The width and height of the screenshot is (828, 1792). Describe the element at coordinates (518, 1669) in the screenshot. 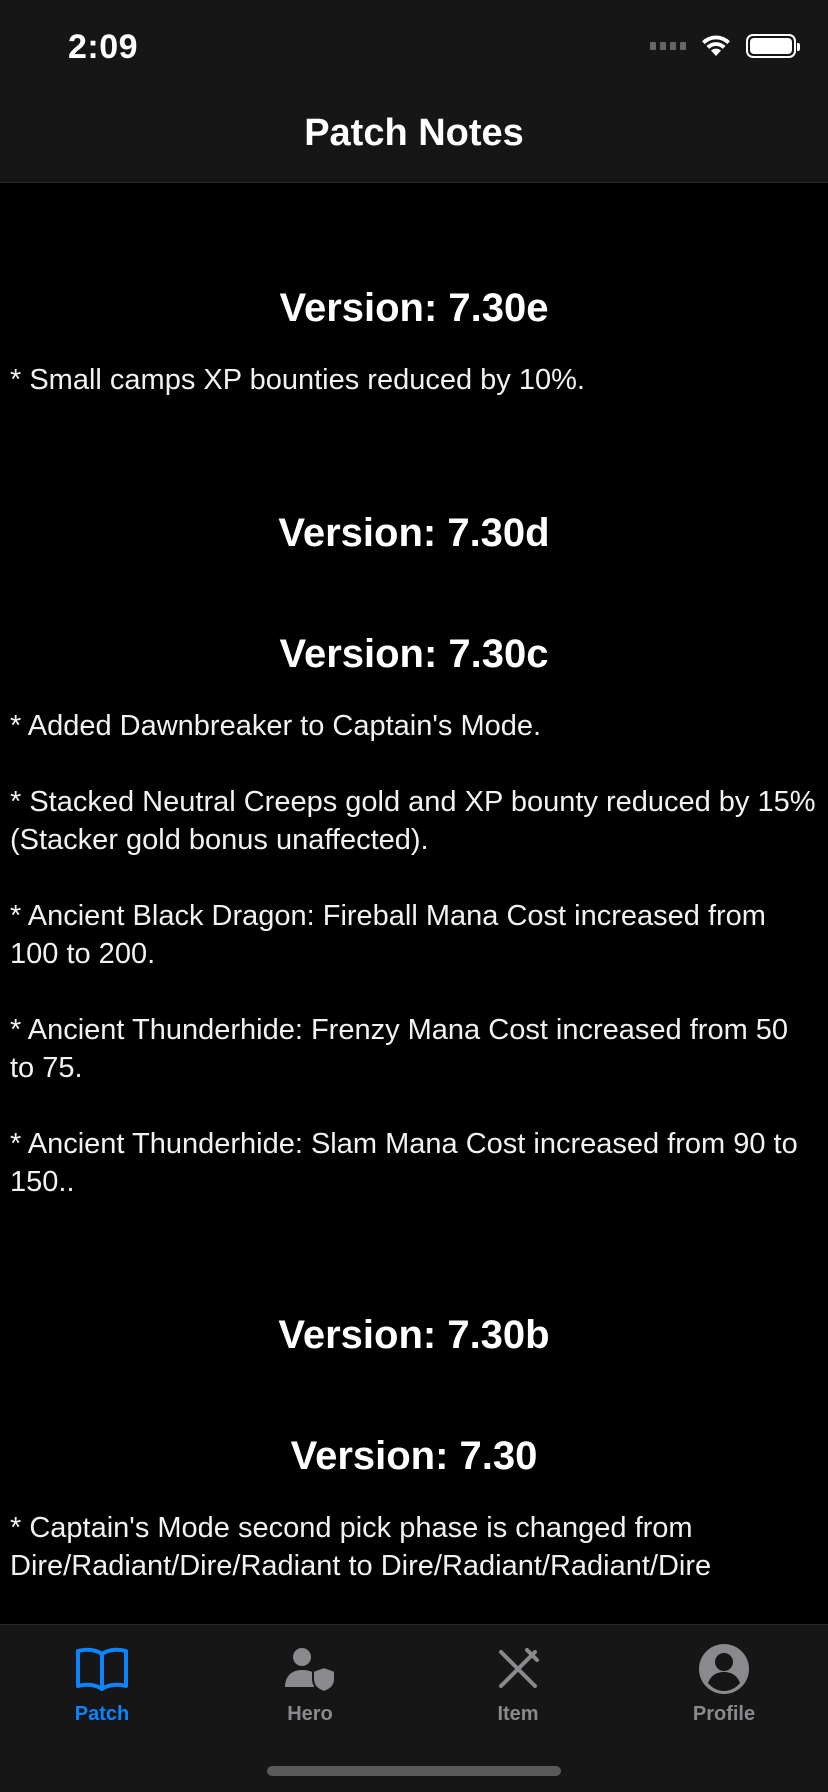

I see `crossed-swords-icon` at that location.